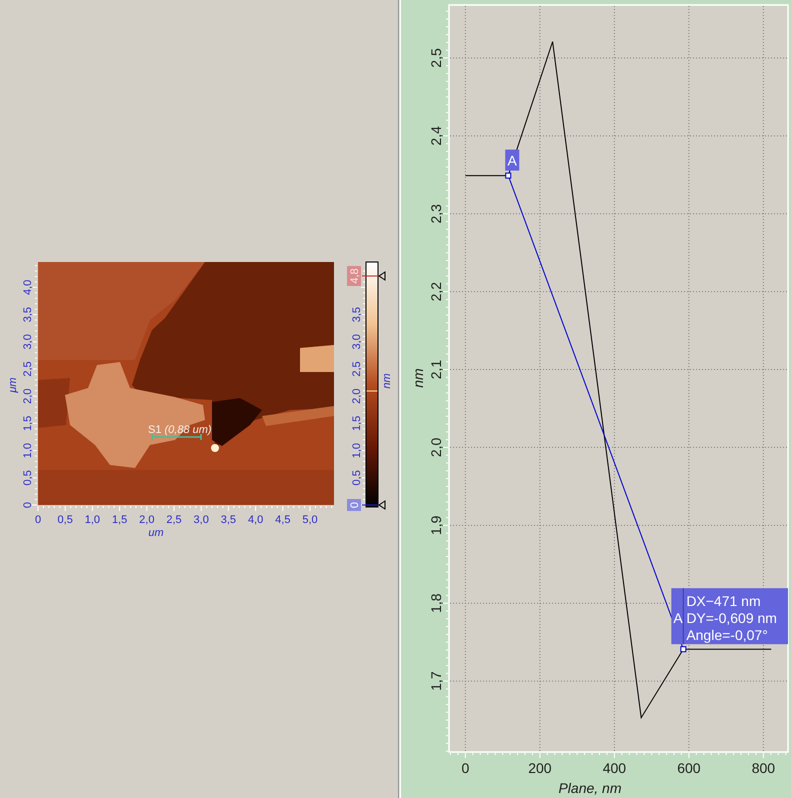 Image resolution: width=791 pixels, height=798 pixels. I want to click on color-scale-label: 1,5, so click(357, 424).